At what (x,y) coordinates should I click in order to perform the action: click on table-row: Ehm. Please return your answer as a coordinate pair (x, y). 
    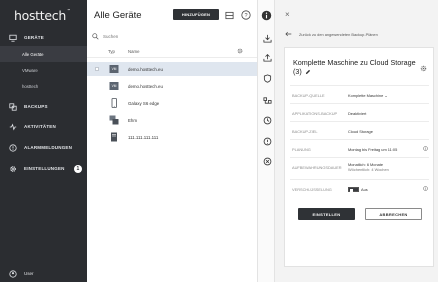
    Looking at the image, I should click on (172, 120).